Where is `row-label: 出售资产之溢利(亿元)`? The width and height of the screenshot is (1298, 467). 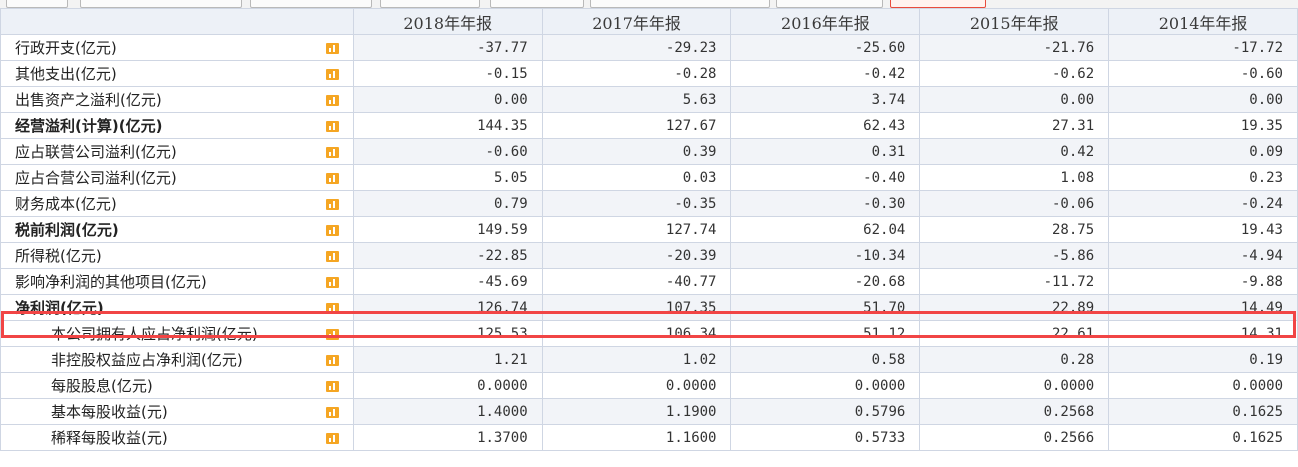 row-label: 出售资产之溢利(亿元) is located at coordinates (88, 100).